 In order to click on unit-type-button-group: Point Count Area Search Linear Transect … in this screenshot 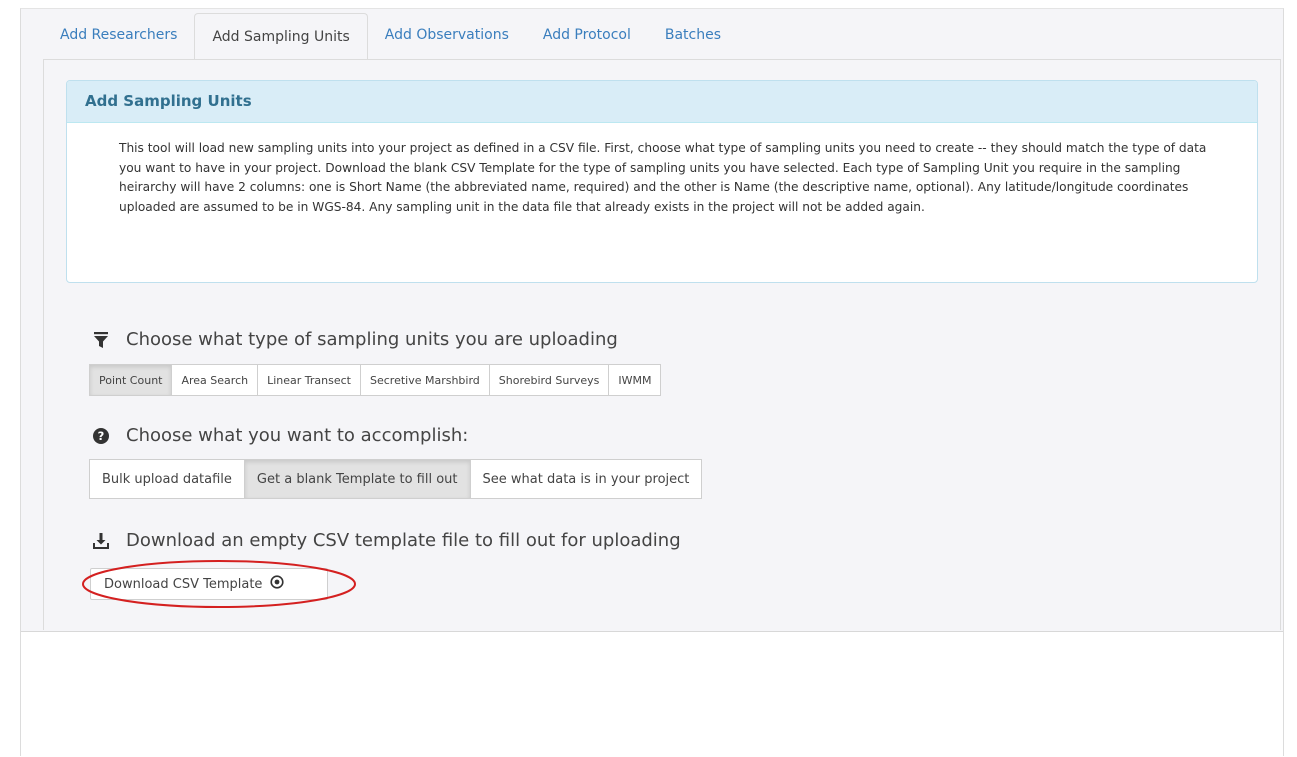, I will do `click(375, 380)`.